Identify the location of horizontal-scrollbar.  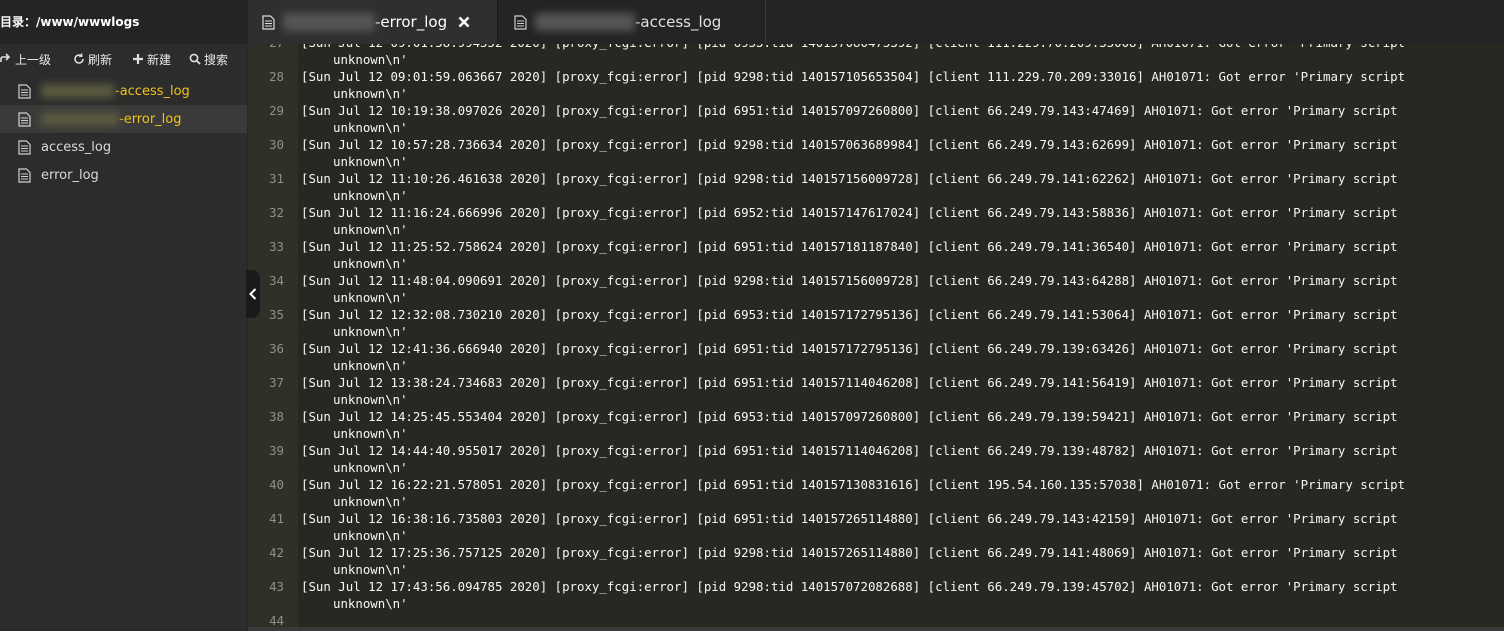
(876, 629).